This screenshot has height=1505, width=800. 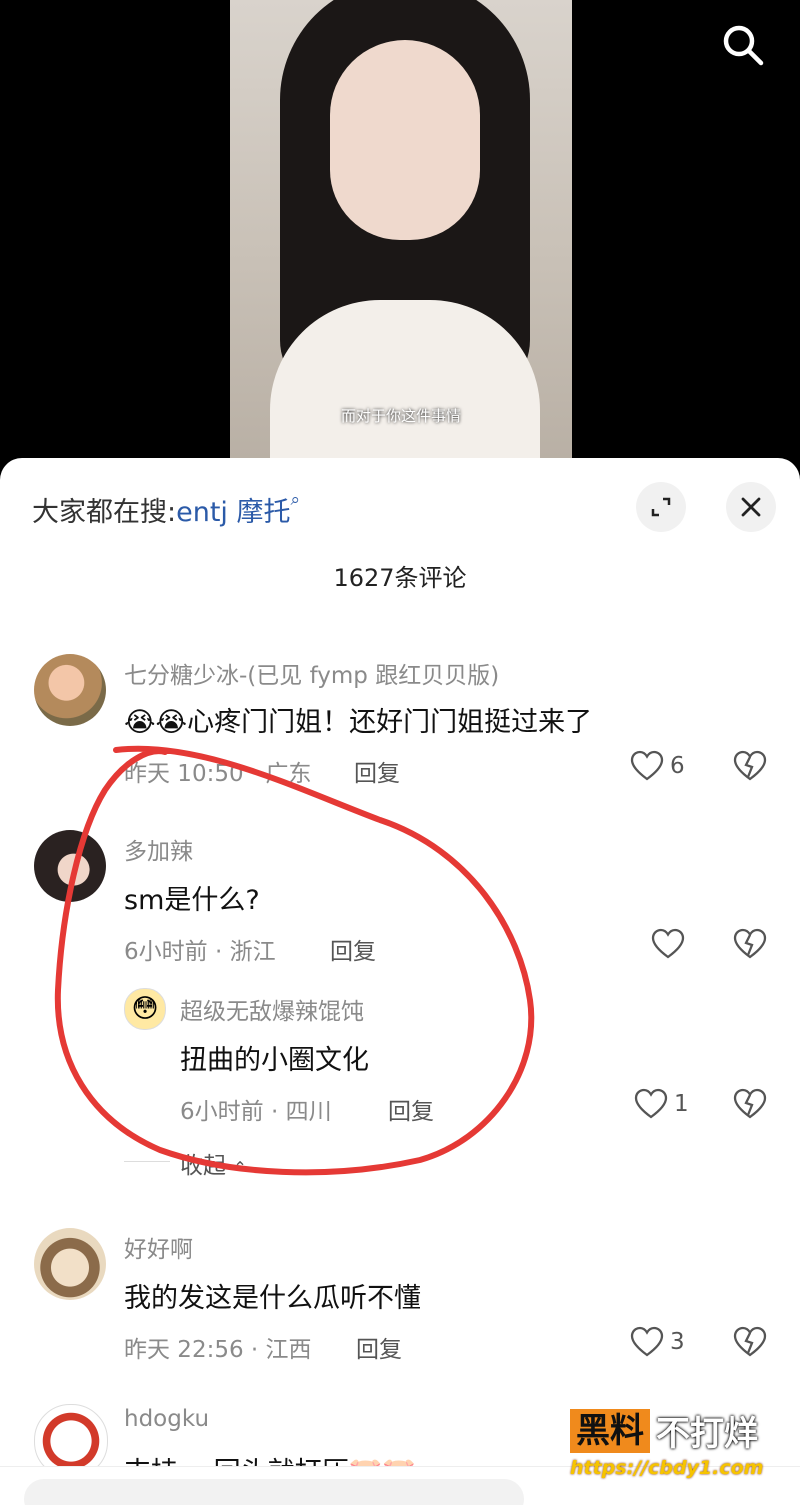 I want to click on video-subtitle: 而对于你这件事情, so click(x=400, y=416).